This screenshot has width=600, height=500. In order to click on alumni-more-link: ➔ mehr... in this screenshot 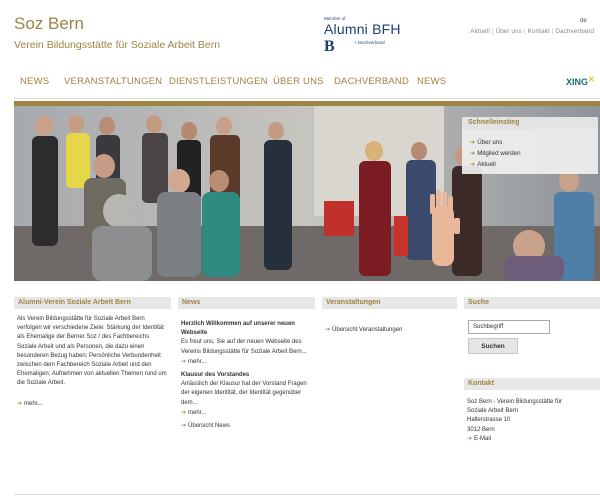, I will do `click(92, 398)`.